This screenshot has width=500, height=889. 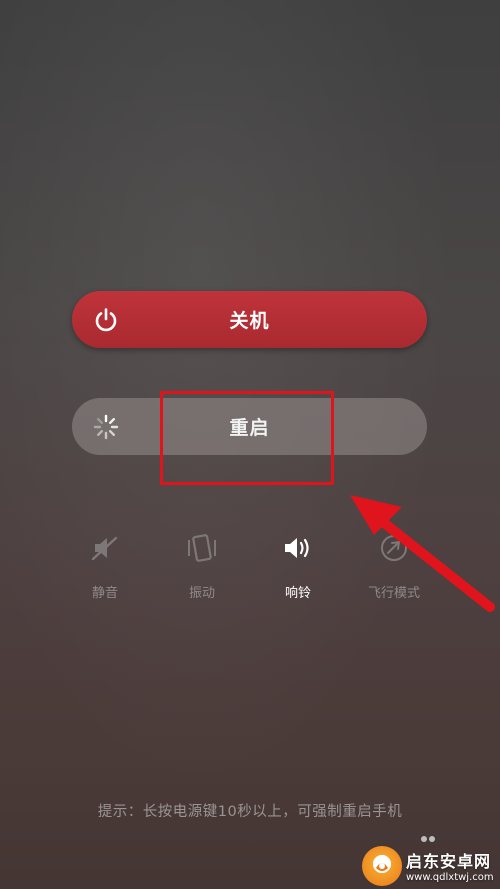 I want to click on mode-vibrate-label: 振动, so click(x=201, y=593).